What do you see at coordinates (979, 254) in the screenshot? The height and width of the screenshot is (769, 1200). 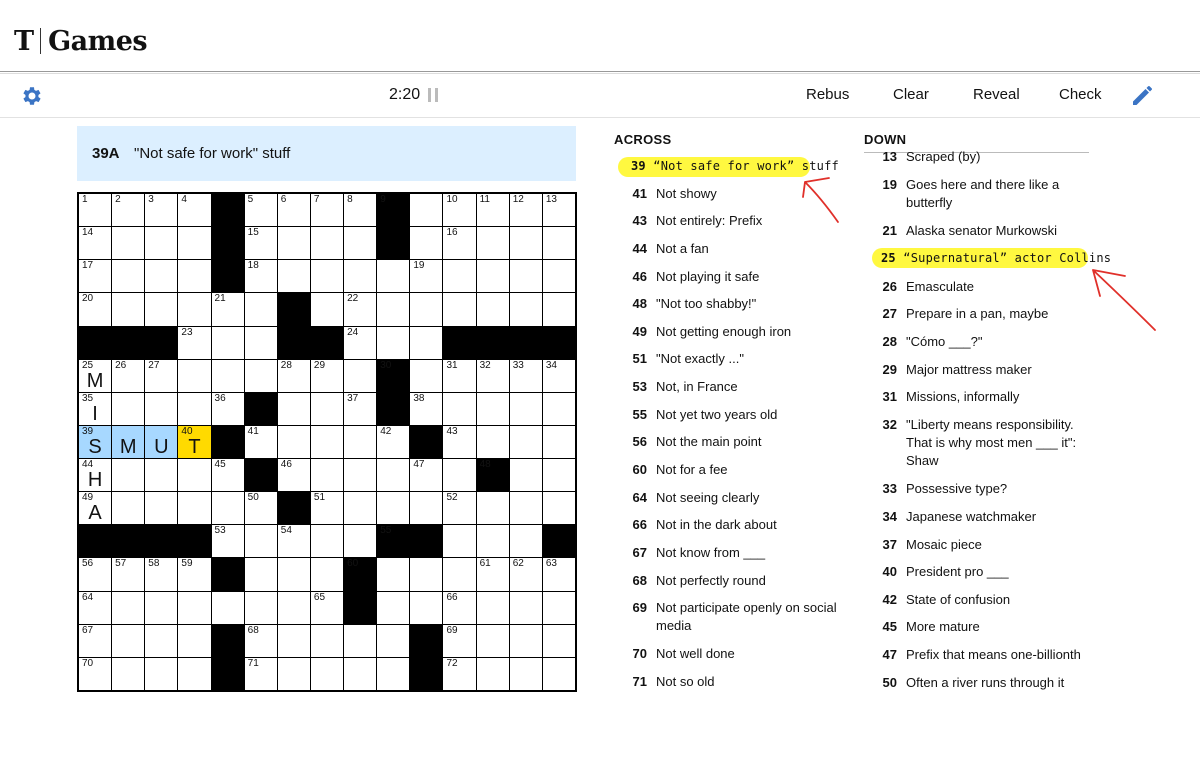 I see `red-arrow-annotations` at bounding box center [979, 254].